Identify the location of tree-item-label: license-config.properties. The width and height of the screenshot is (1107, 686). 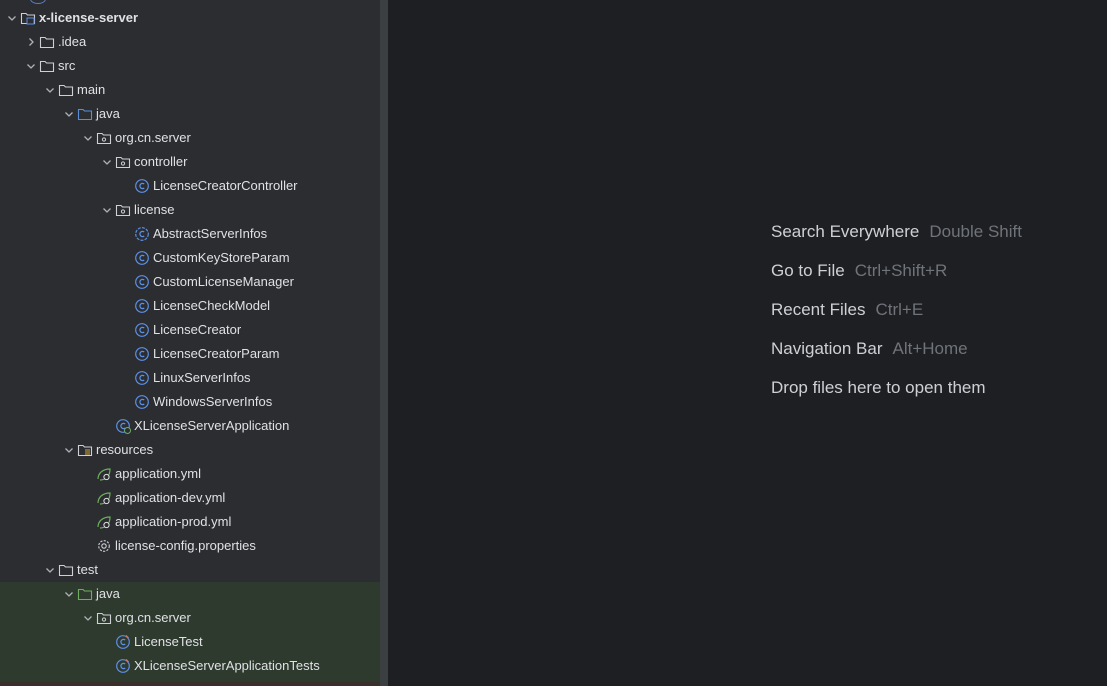
(185, 545).